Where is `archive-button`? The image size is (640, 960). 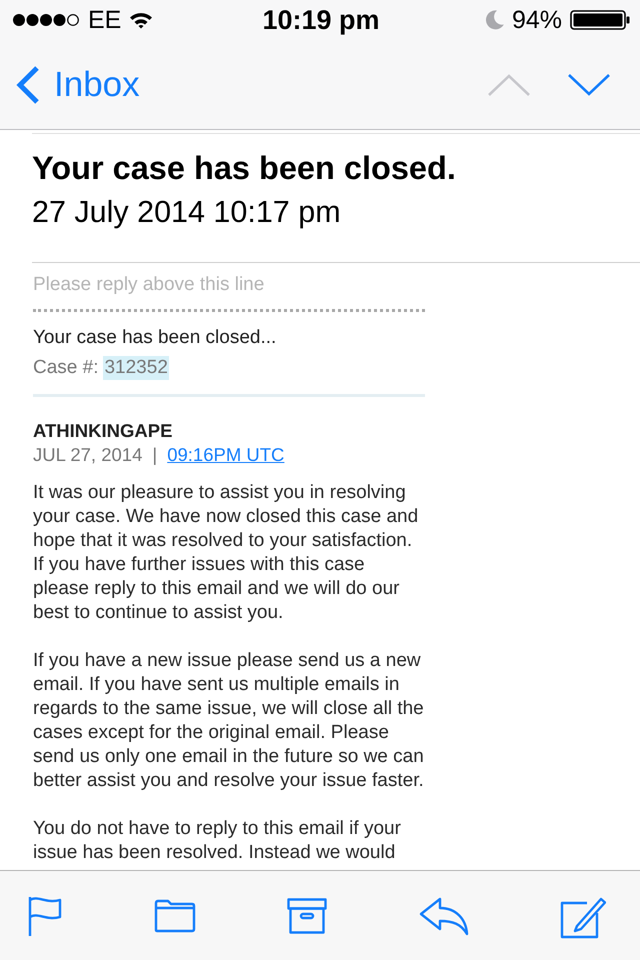
archive-button is located at coordinates (307, 916).